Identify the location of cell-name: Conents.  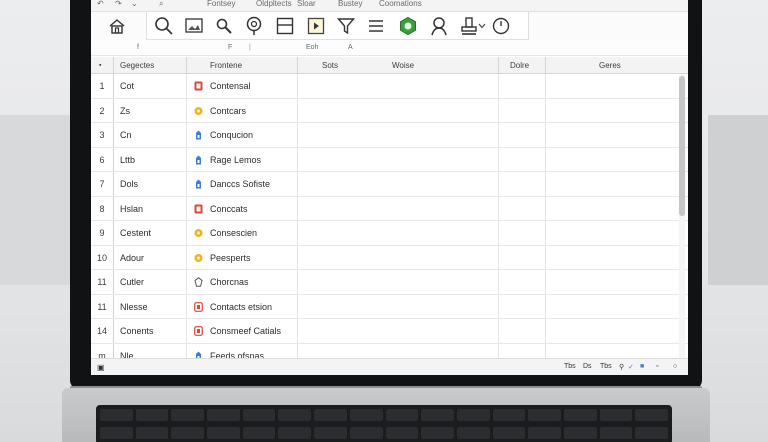
(137, 331).